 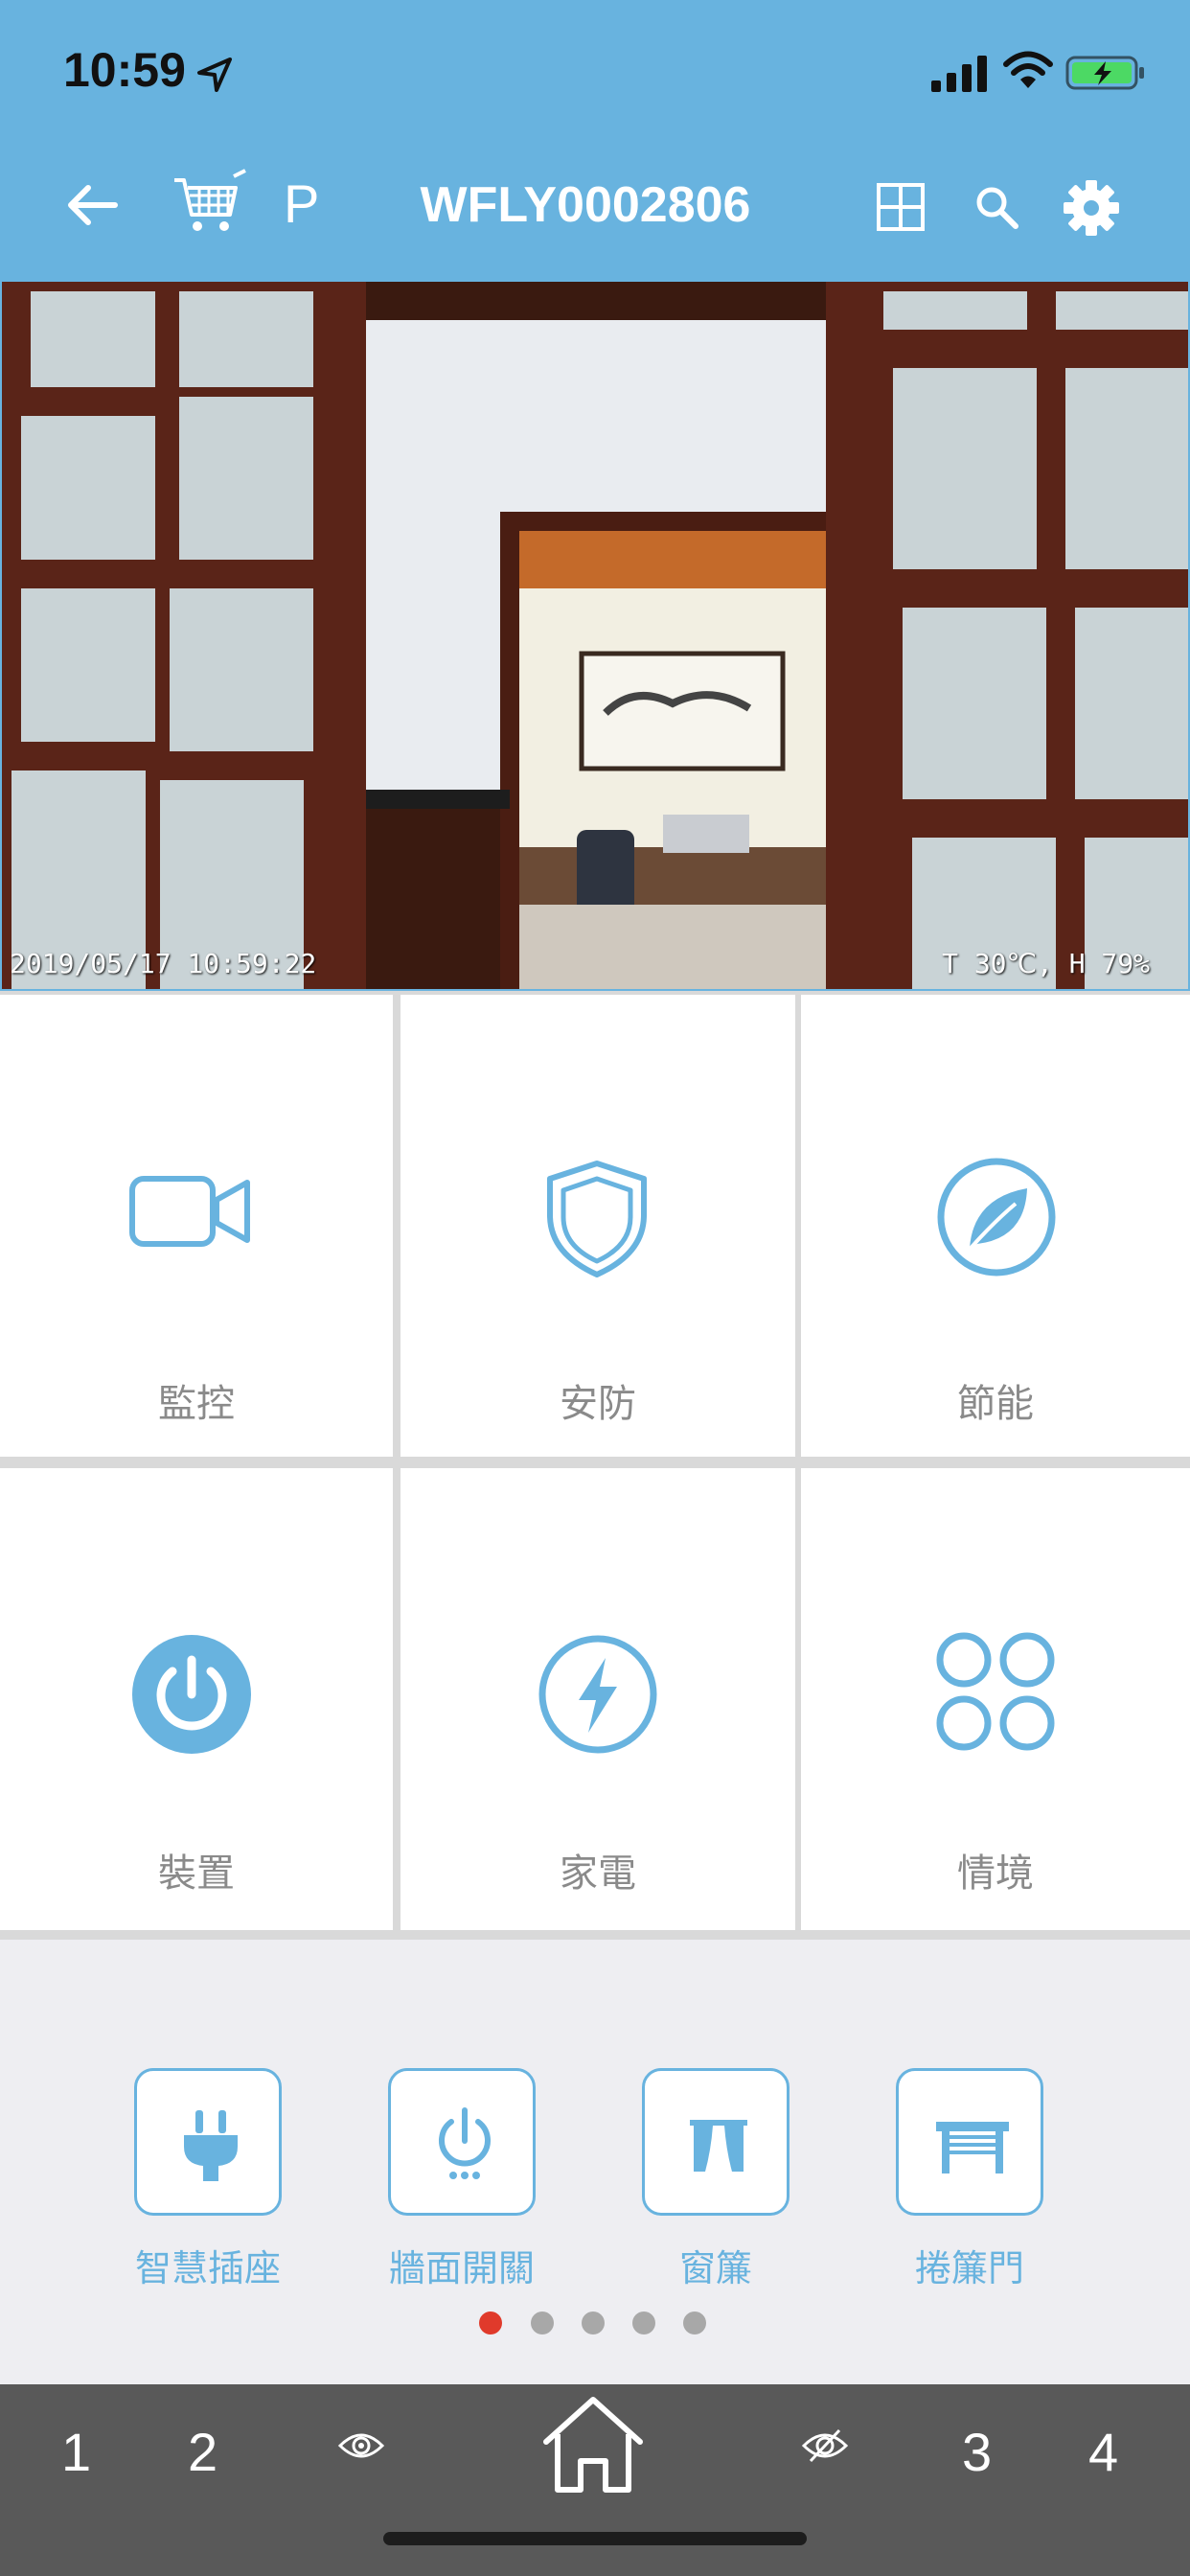 What do you see at coordinates (191, 1694) in the screenshot?
I see `power-icon` at bounding box center [191, 1694].